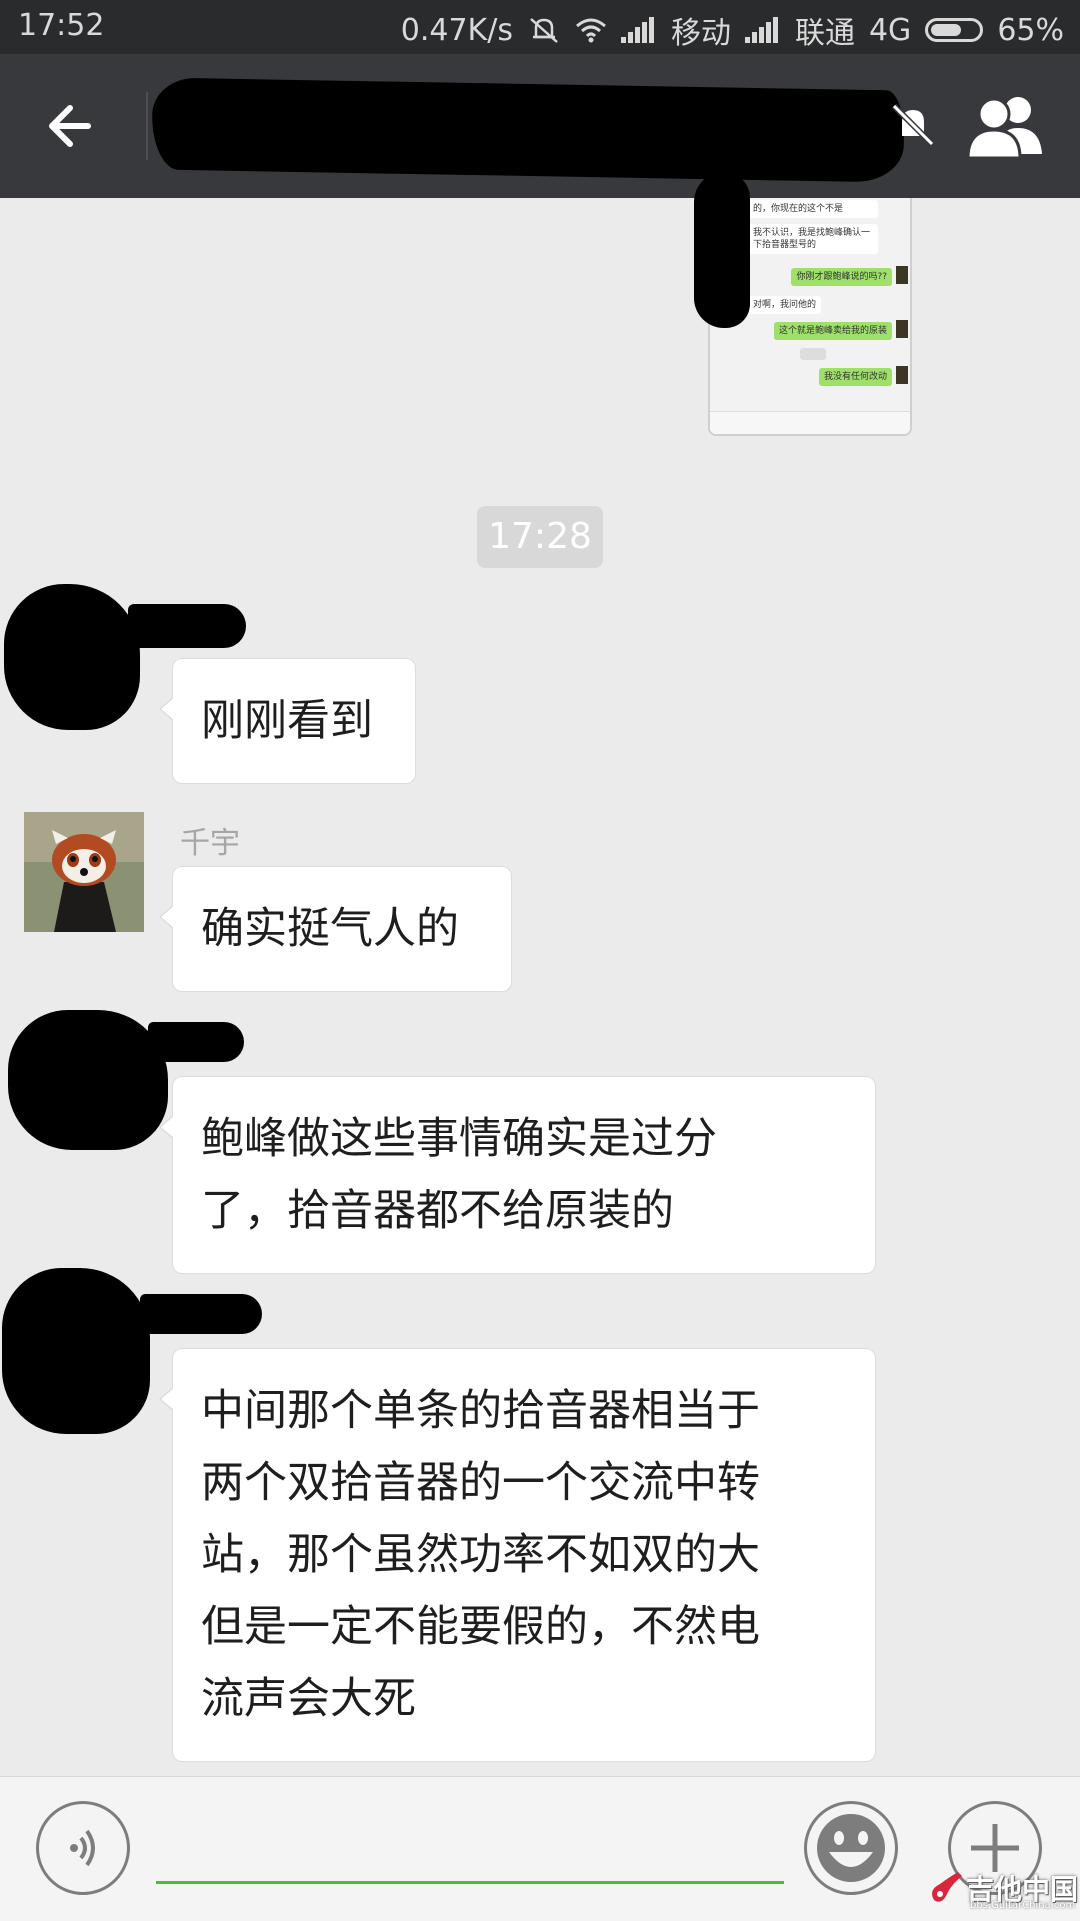  What do you see at coordinates (456, 30) in the screenshot?
I see `net-speed: 0.47K/s` at bounding box center [456, 30].